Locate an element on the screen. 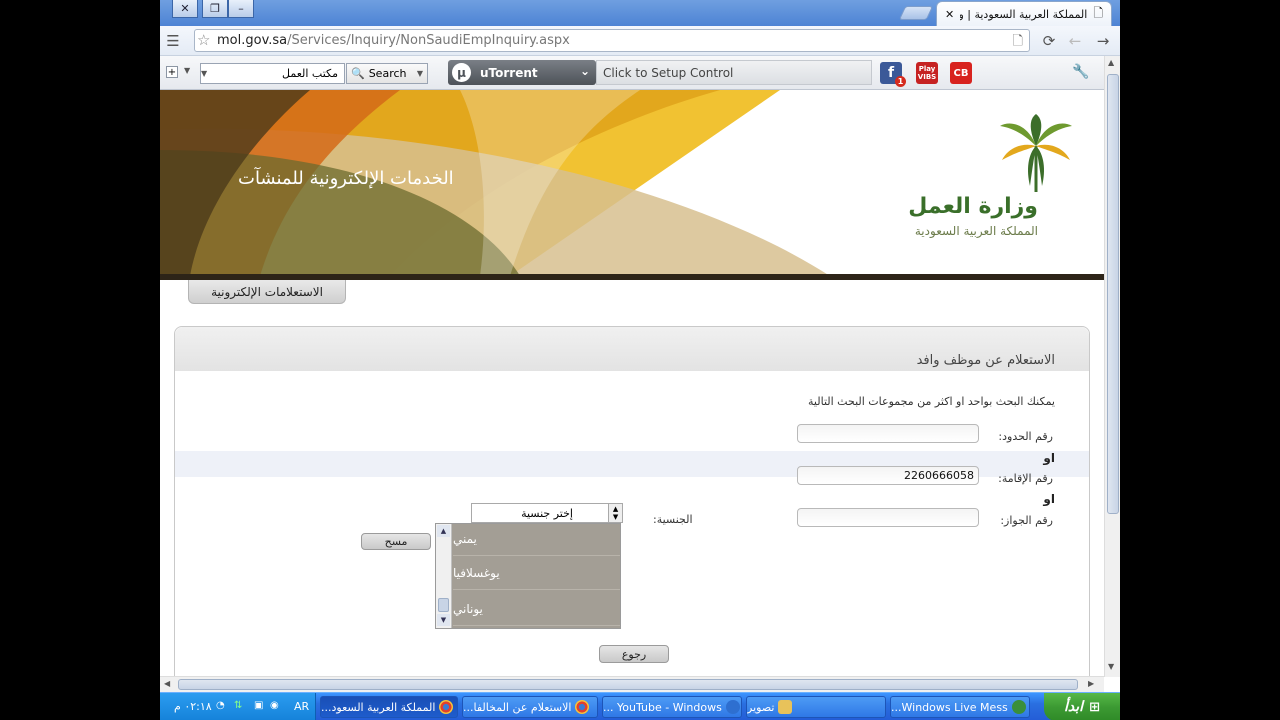 This screenshot has height=720, width=1280. add-icon: + is located at coordinates (172, 72).